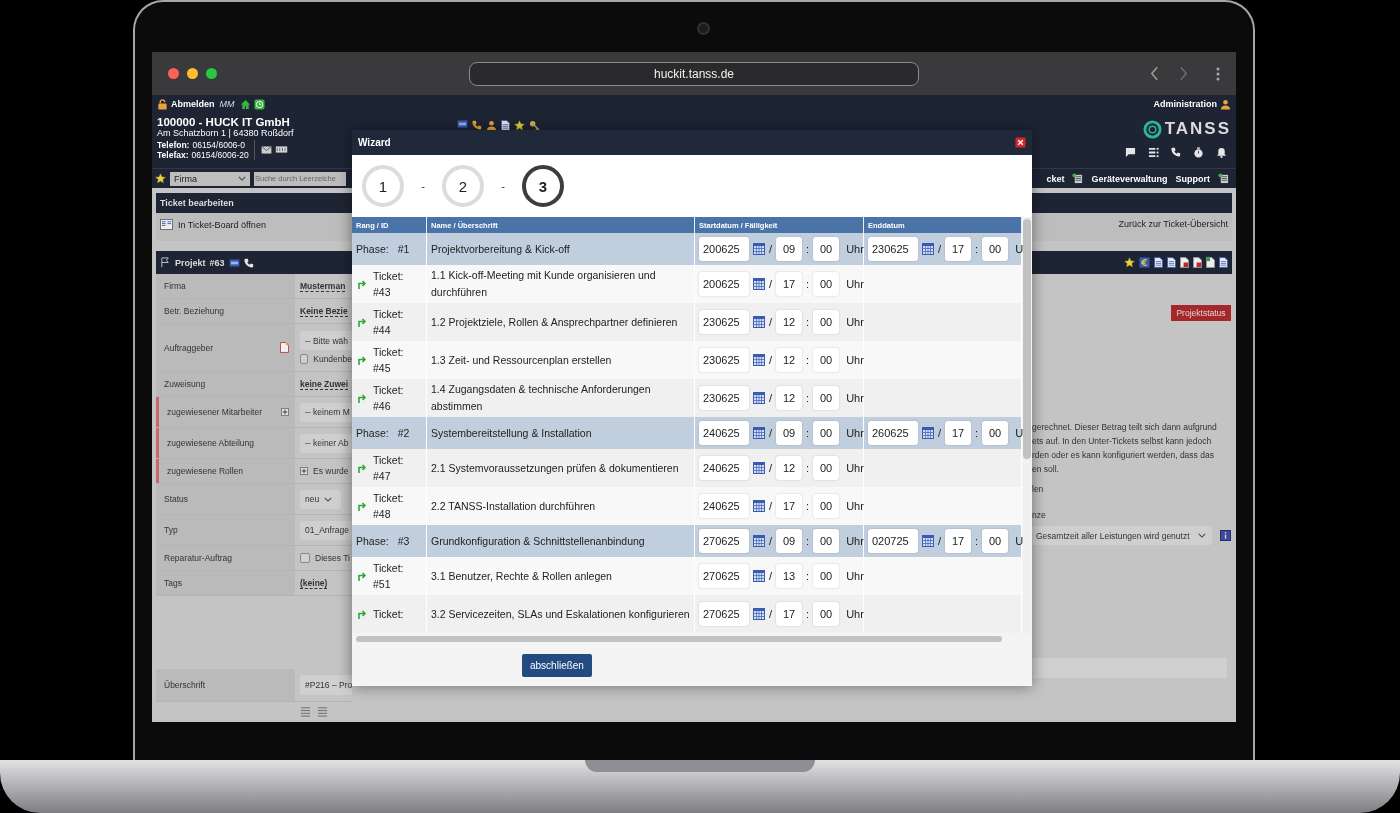 The height and width of the screenshot is (813, 1400). What do you see at coordinates (1130, 152) in the screenshot?
I see `chat-icon` at bounding box center [1130, 152].